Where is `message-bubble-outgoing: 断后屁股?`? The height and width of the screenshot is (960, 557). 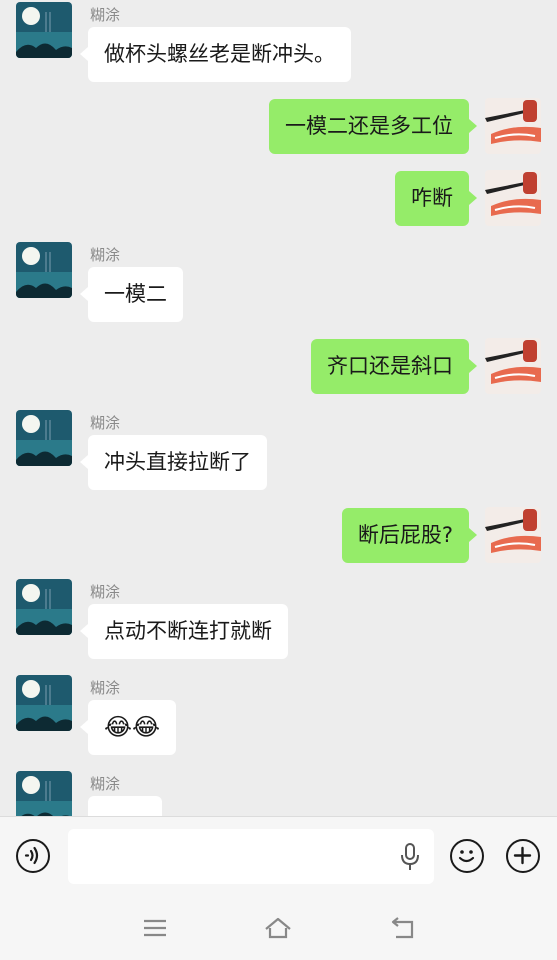
message-bubble-outgoing: 断后屁股? is located at coordinates (409, 535).